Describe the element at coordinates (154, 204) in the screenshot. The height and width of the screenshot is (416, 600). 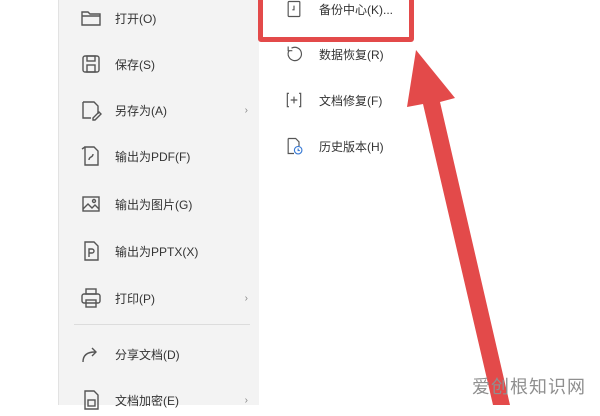
I see `menu-item-label: 输出为图片(G)` at that location.